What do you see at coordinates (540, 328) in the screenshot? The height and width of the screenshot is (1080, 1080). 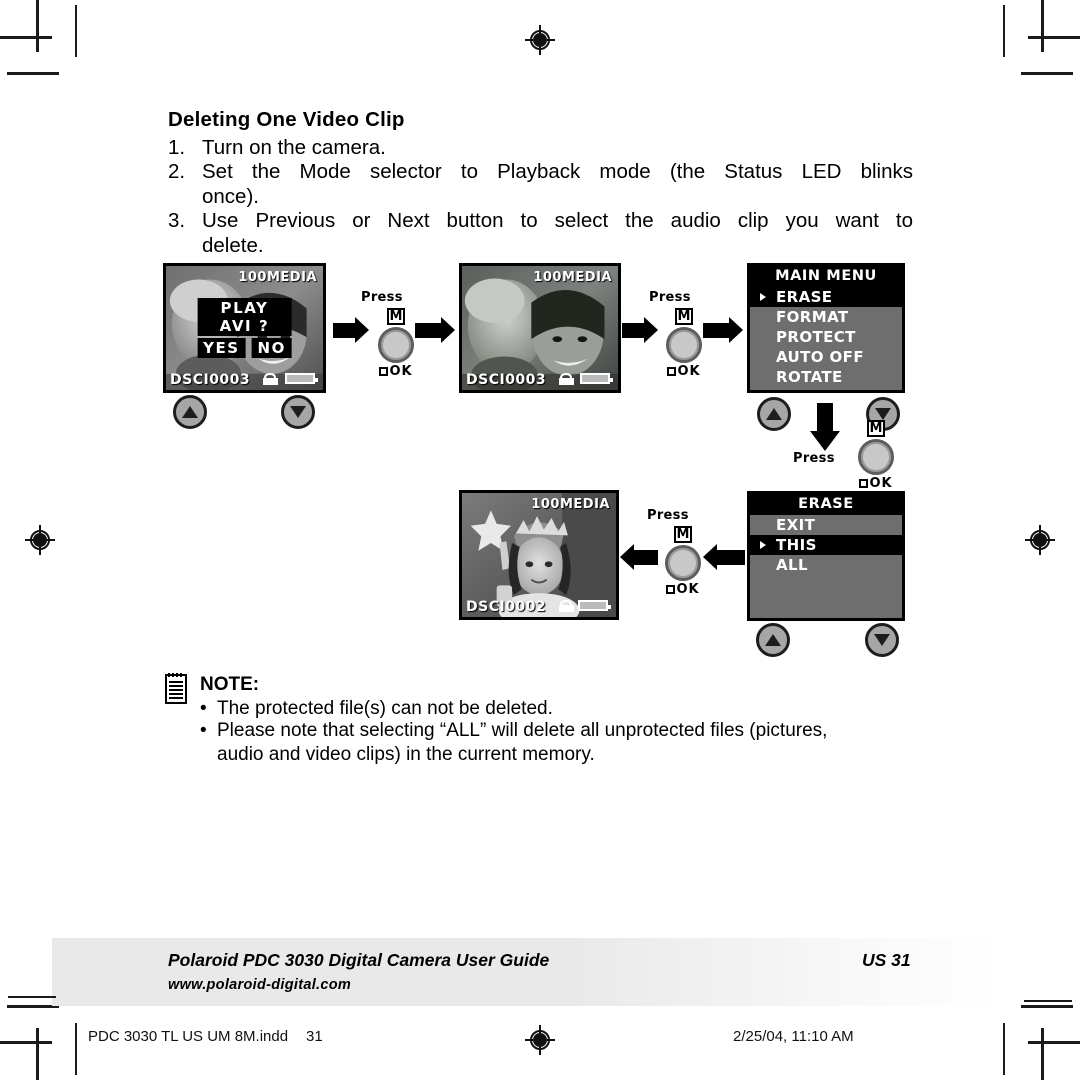 I see `lcd-screen-video-clip: 100MEDIA DSCI0003` at bounding box center [540, 328].